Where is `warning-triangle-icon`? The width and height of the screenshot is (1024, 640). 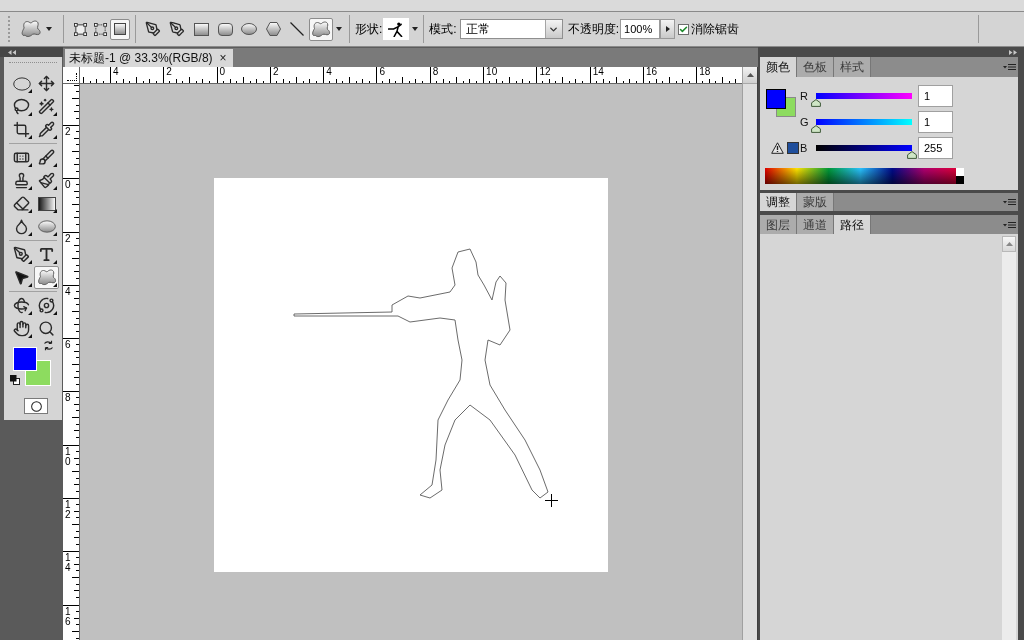 warning-triangle-icon is located at coordinates (777, 148).